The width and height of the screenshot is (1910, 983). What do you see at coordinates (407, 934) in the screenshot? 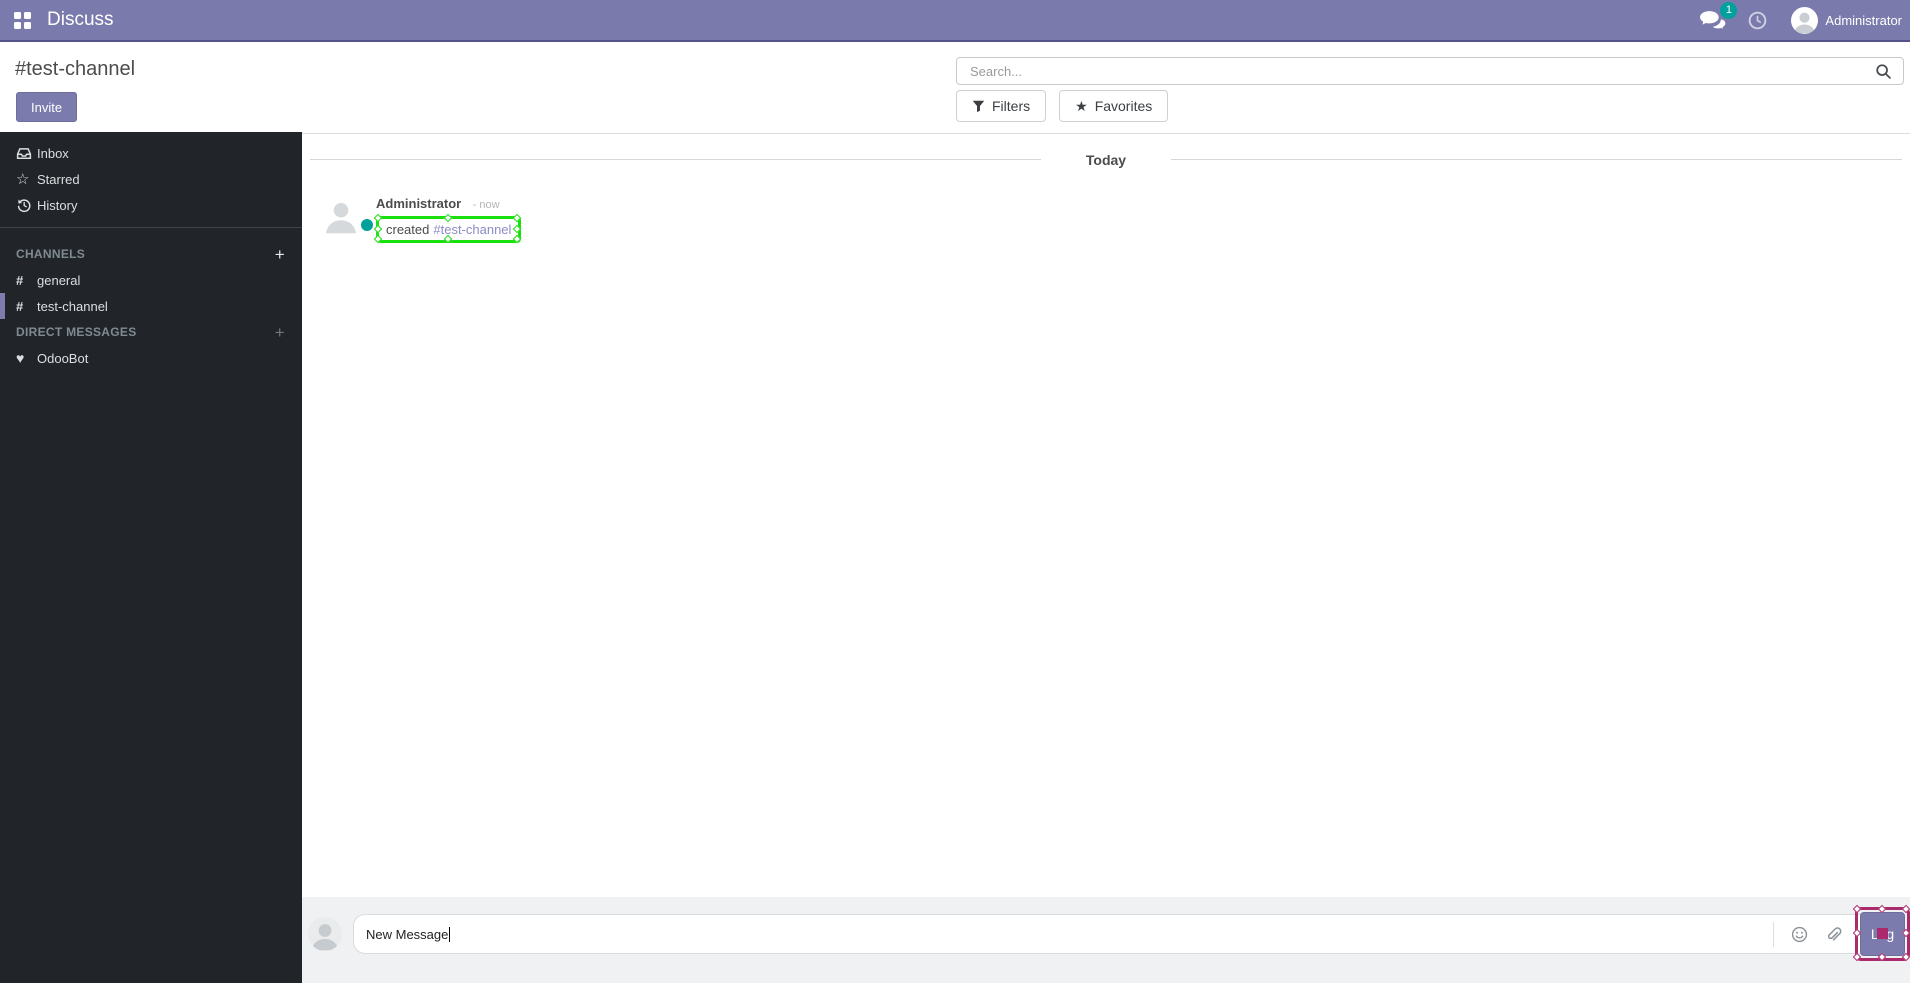
I see `message-input-value: New Message` at bounding box center [407, 934].